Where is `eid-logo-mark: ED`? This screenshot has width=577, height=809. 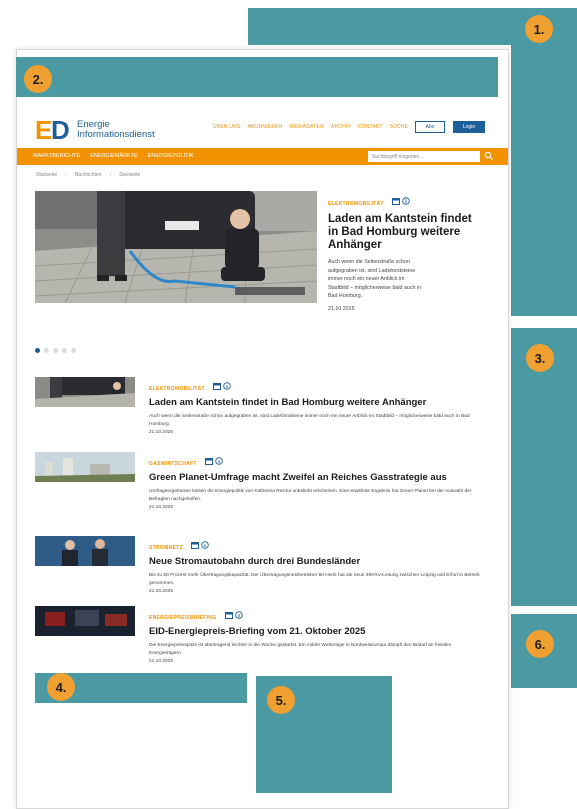 eid-logo-mark: ED is located at coordinates (52, 130).